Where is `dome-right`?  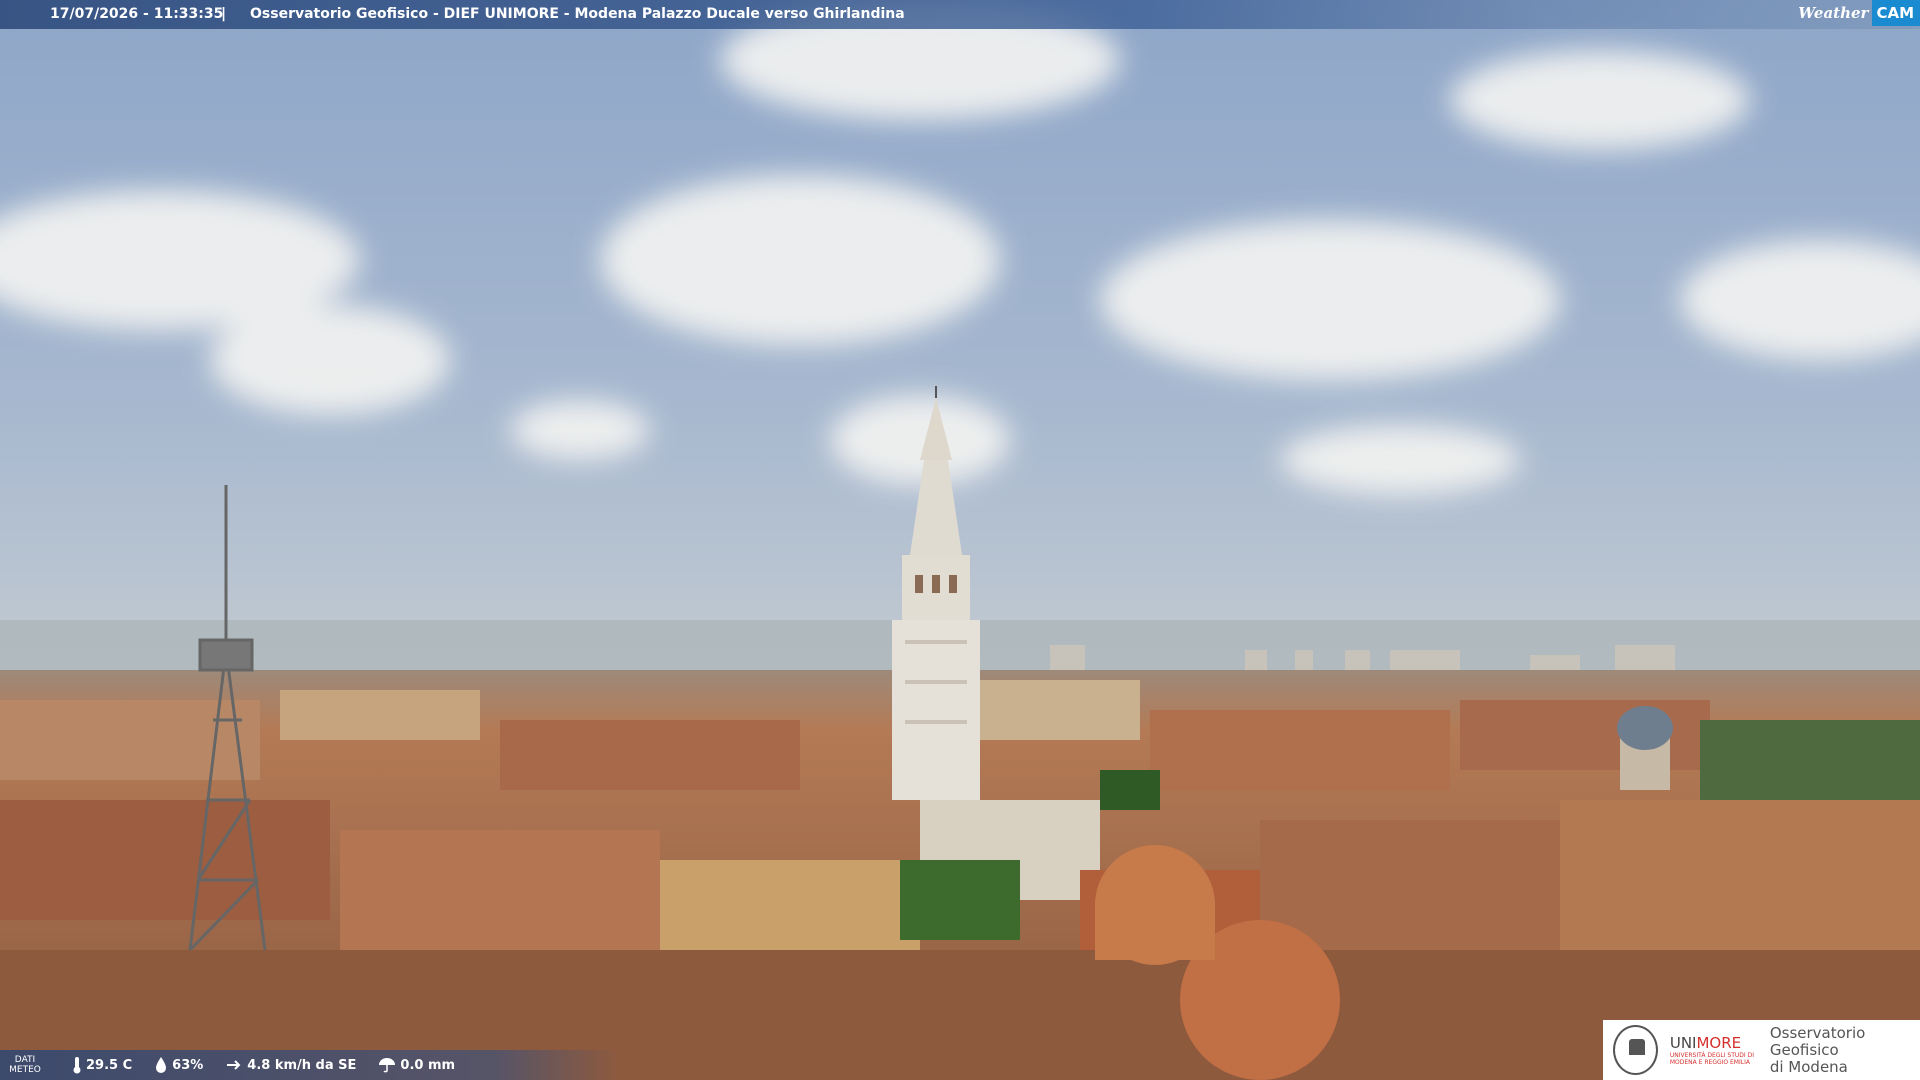
dome-right is located at coordinates (1645, 748).